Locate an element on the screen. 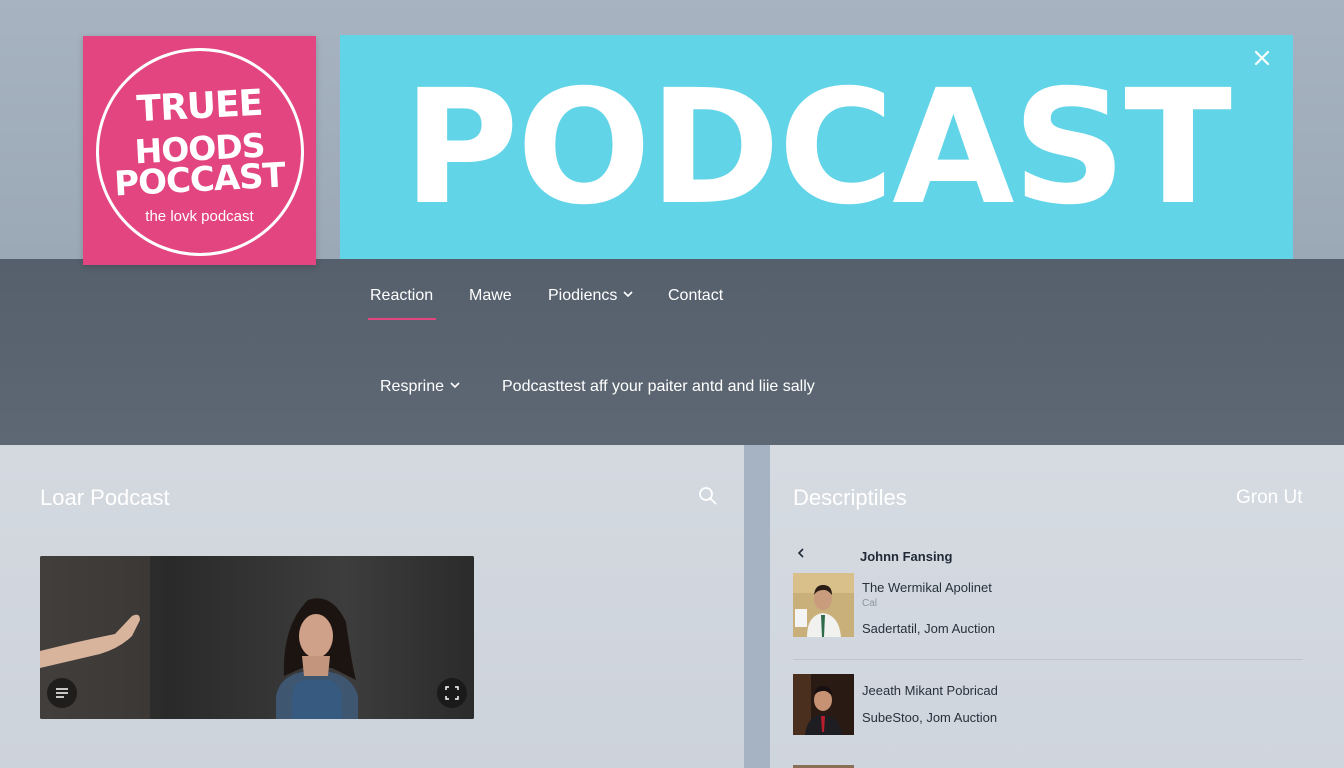  nav-item-reaction: Reaction is located at coordinates (401, 296).